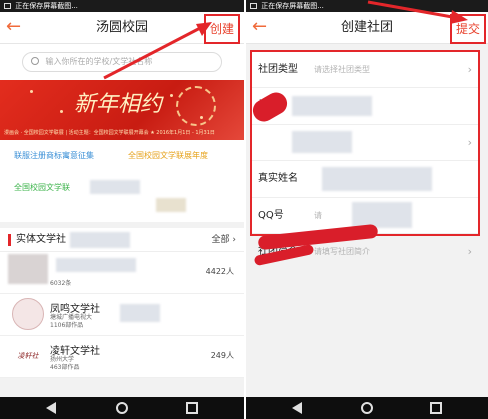 Image resolution: width=488 pixels, height=419 pixels. I want to click on club-name: 凤鸣文学社, so click(75, 309).